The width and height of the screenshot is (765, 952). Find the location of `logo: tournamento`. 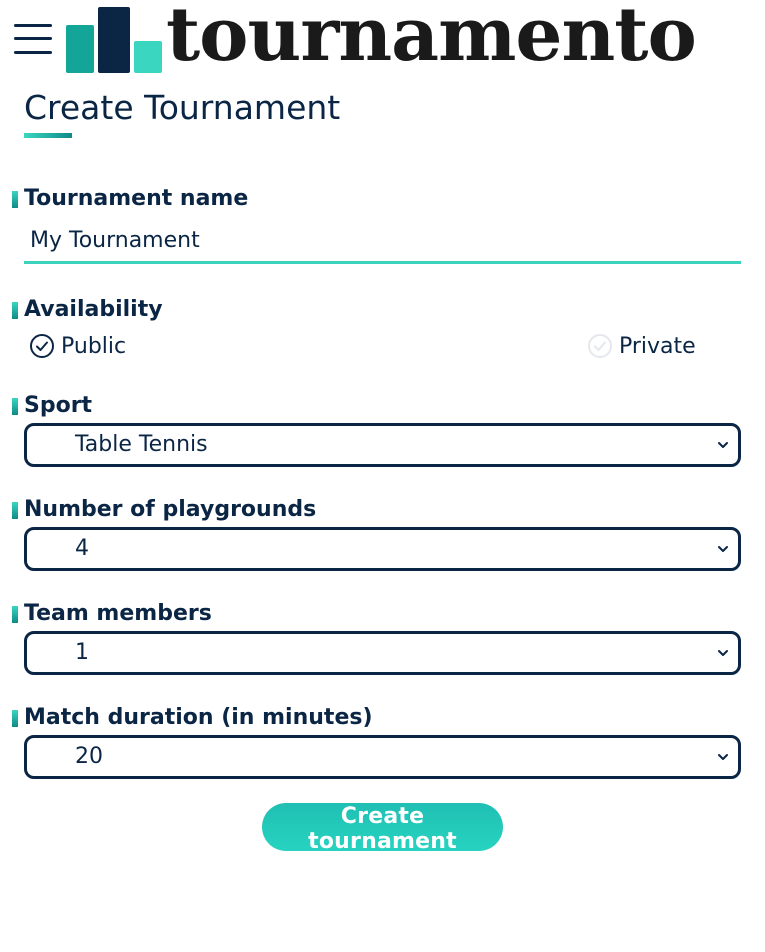

logo: tournamento is located at coordinates (413, 39).